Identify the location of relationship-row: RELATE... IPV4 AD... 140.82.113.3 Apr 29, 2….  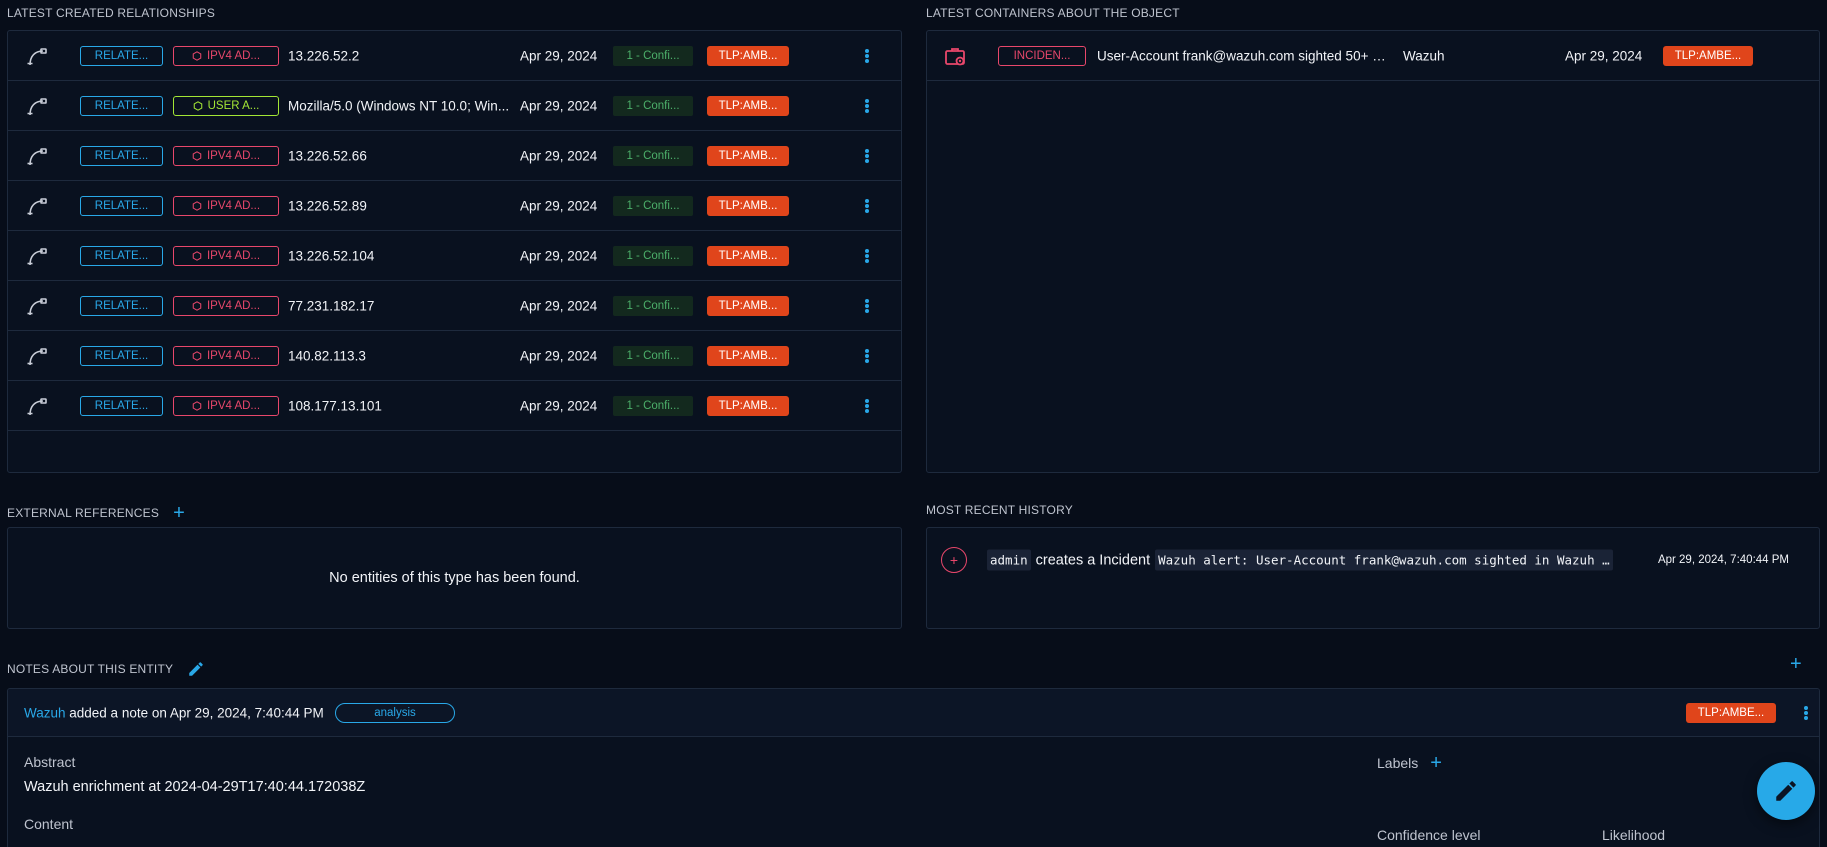
(454, 356).